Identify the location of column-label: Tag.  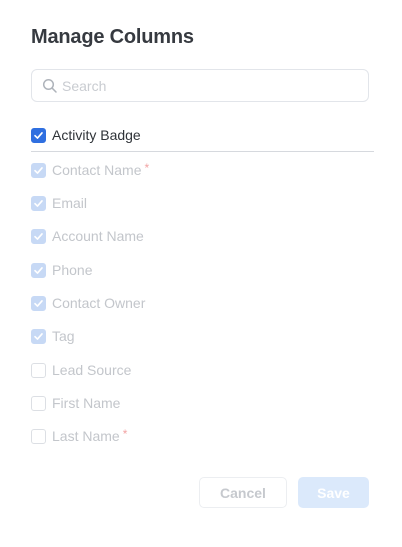
(63, 336).